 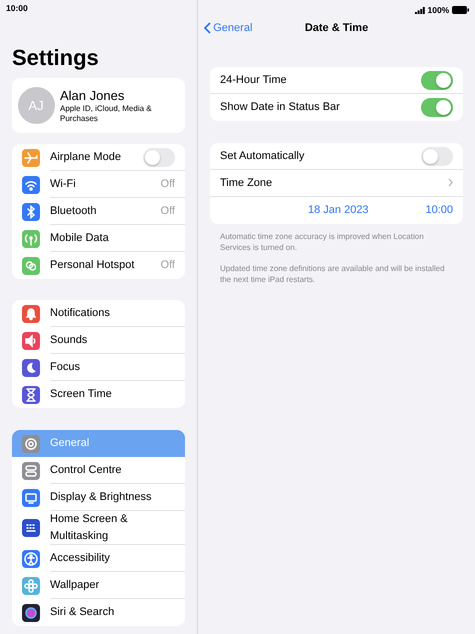 What do you see at coordinates (79, 238) in the screenshot?
I see `item-label: Mobile Data` at bounding box center [79, 238].